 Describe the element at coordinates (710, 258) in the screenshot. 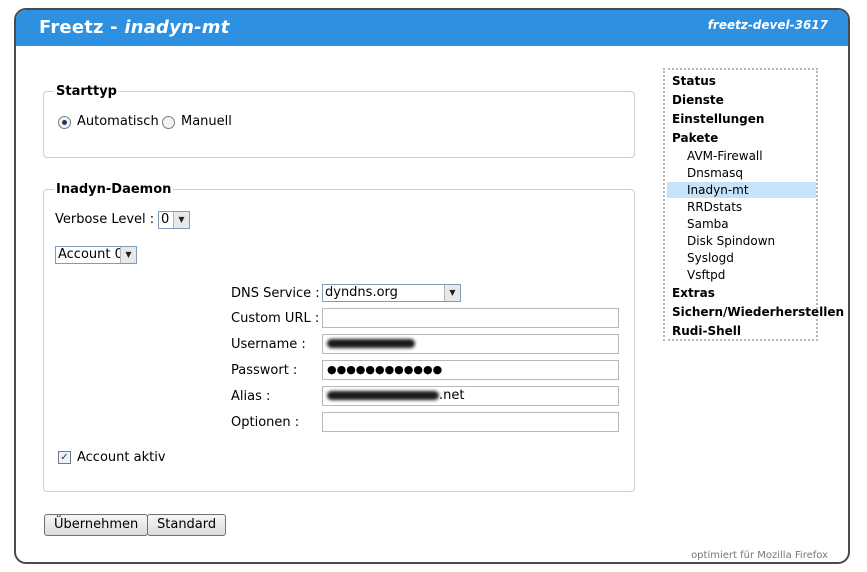

I see `menu-item-syslogd: Syslogd` at that location.